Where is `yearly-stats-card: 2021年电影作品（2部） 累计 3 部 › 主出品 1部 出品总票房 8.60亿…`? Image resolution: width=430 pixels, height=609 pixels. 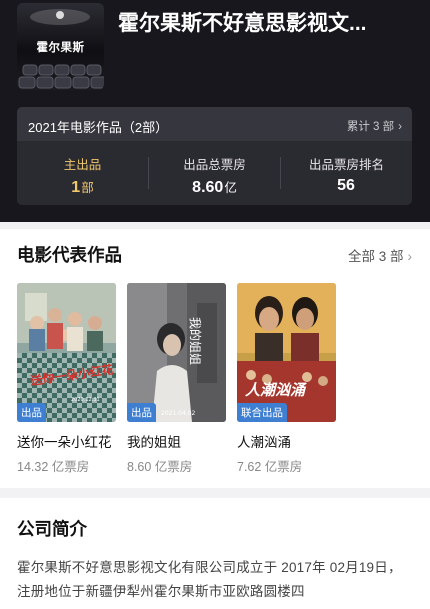
yearly-stats-card: 2021年电影作品（2部） 累计 3 部 › 主出品 1部 出品总票房 8.60亿… is located at coordinates (214, 156).